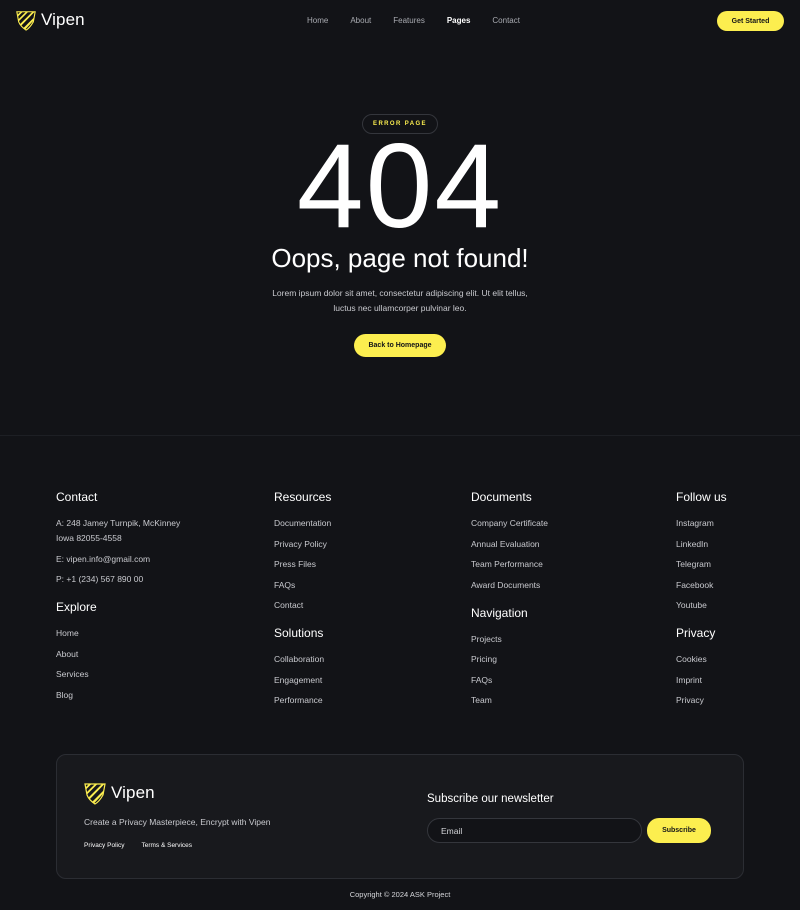 This screenshot has height=910, width=800. I want to click on navigation-link-faqs: FAQs, so click(509, 680).